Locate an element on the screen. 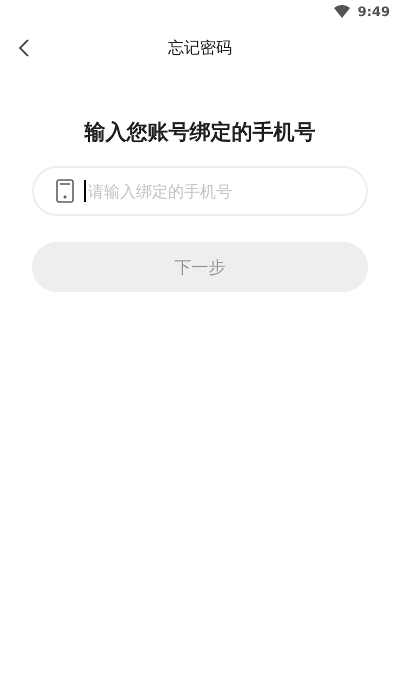 This screenshot has height=690, width=400. phone-icon is located at coordinates (65, 191).